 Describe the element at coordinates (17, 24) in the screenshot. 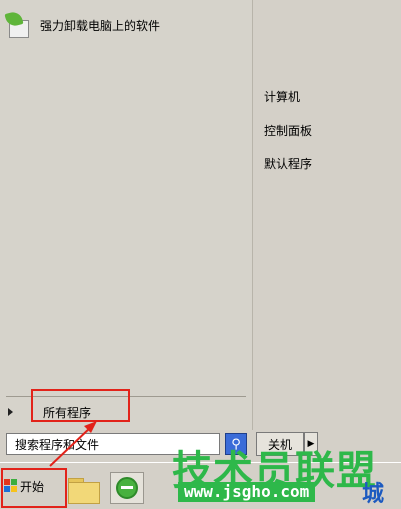

I see `uninstaller-icon` at that location.